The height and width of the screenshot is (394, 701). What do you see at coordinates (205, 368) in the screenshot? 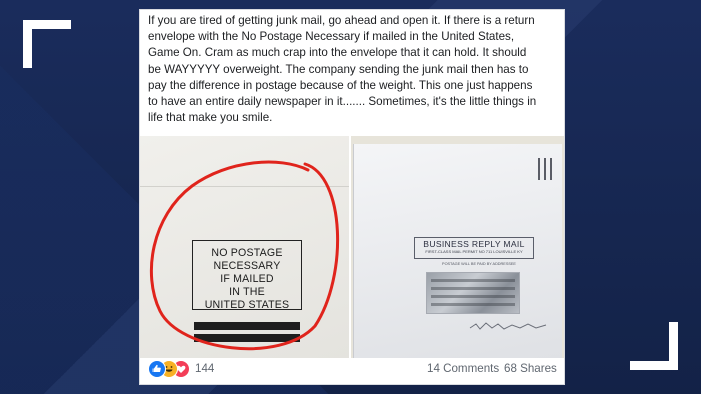
I see `reaction-count: 144` at bounding box center [205, 368].